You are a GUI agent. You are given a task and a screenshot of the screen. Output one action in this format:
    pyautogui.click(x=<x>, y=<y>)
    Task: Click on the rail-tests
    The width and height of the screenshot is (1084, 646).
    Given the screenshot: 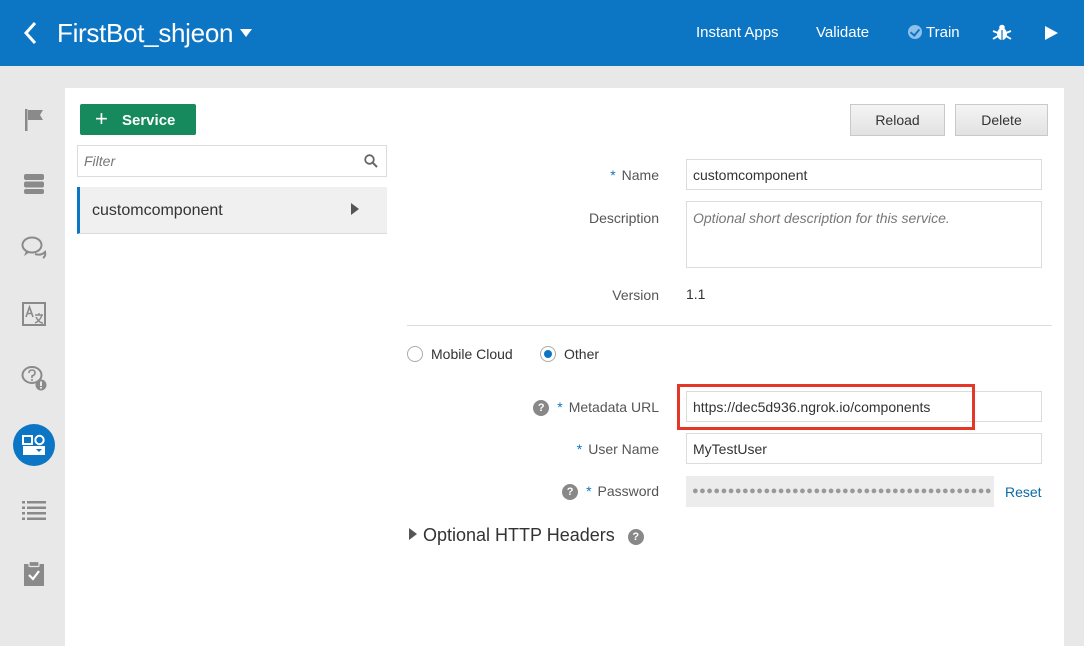 What is the action you would take?
    pyautogui.click(x=34, y=574)
    